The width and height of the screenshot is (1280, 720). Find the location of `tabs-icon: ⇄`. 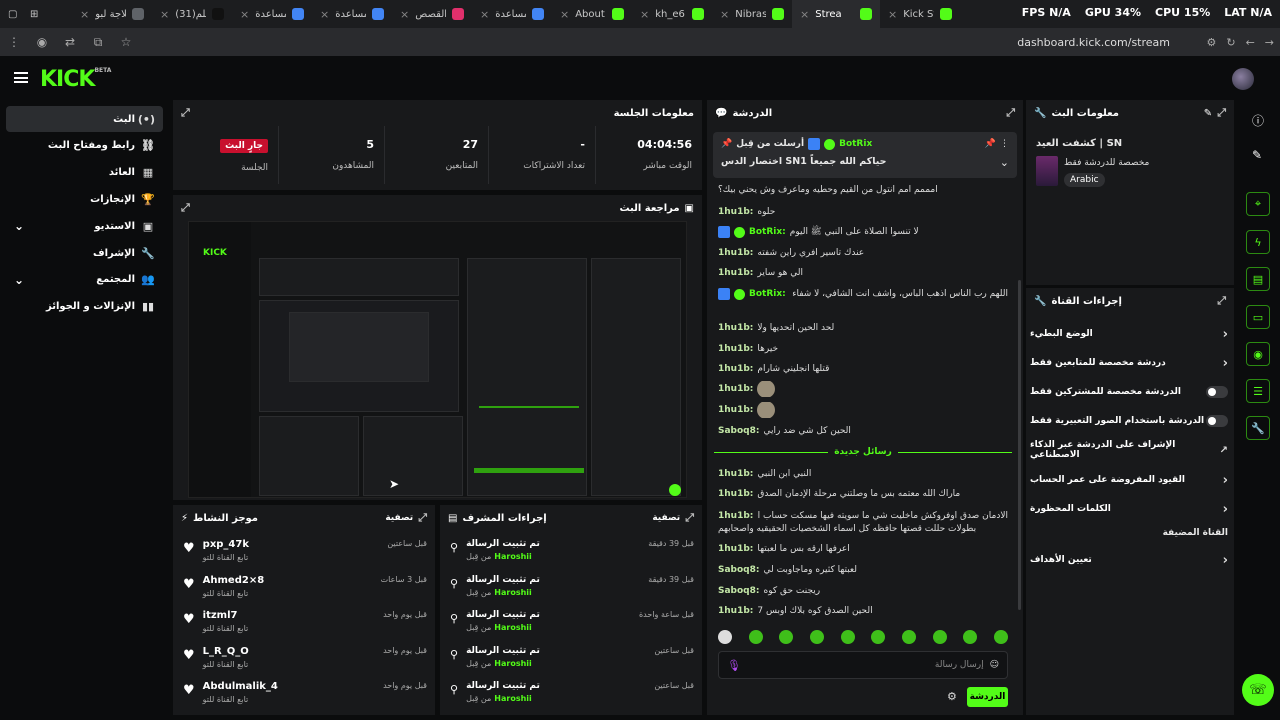

tabs-icon: ⇄ is located at coordinates (70, 42).